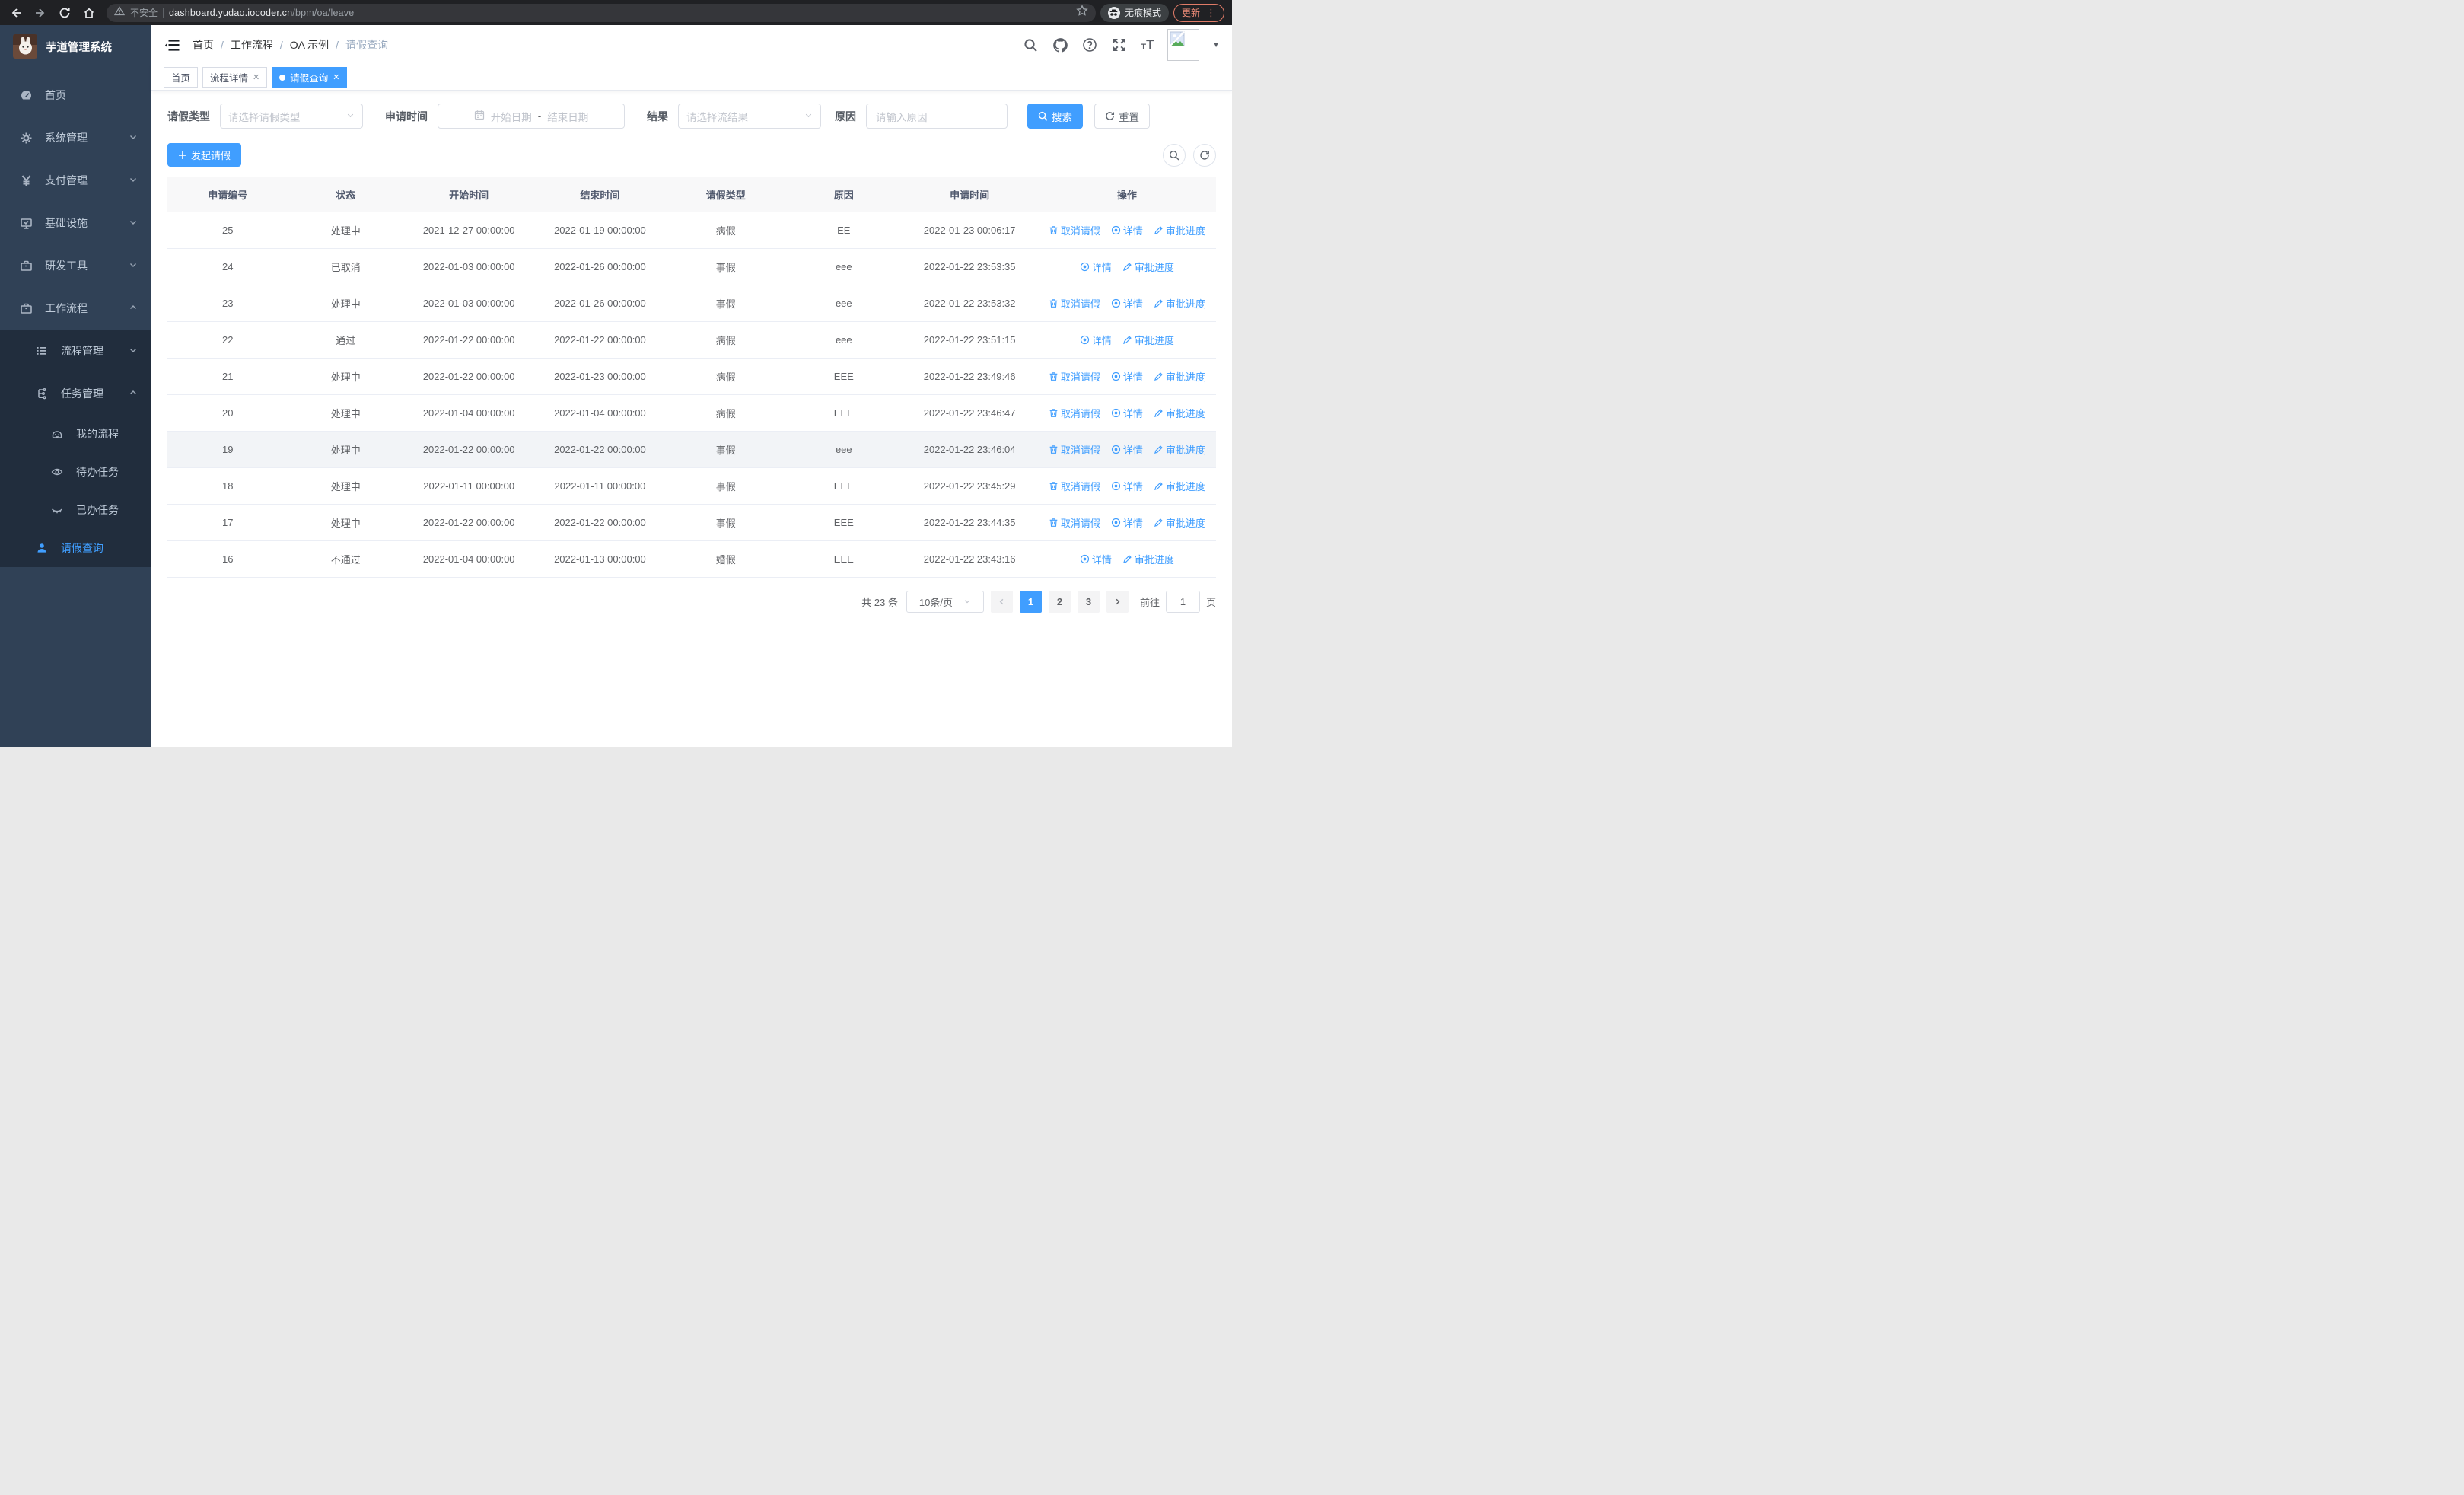 The image size is (2464, 1495). I want to click on security-label: 不安全, so click(144, 13).